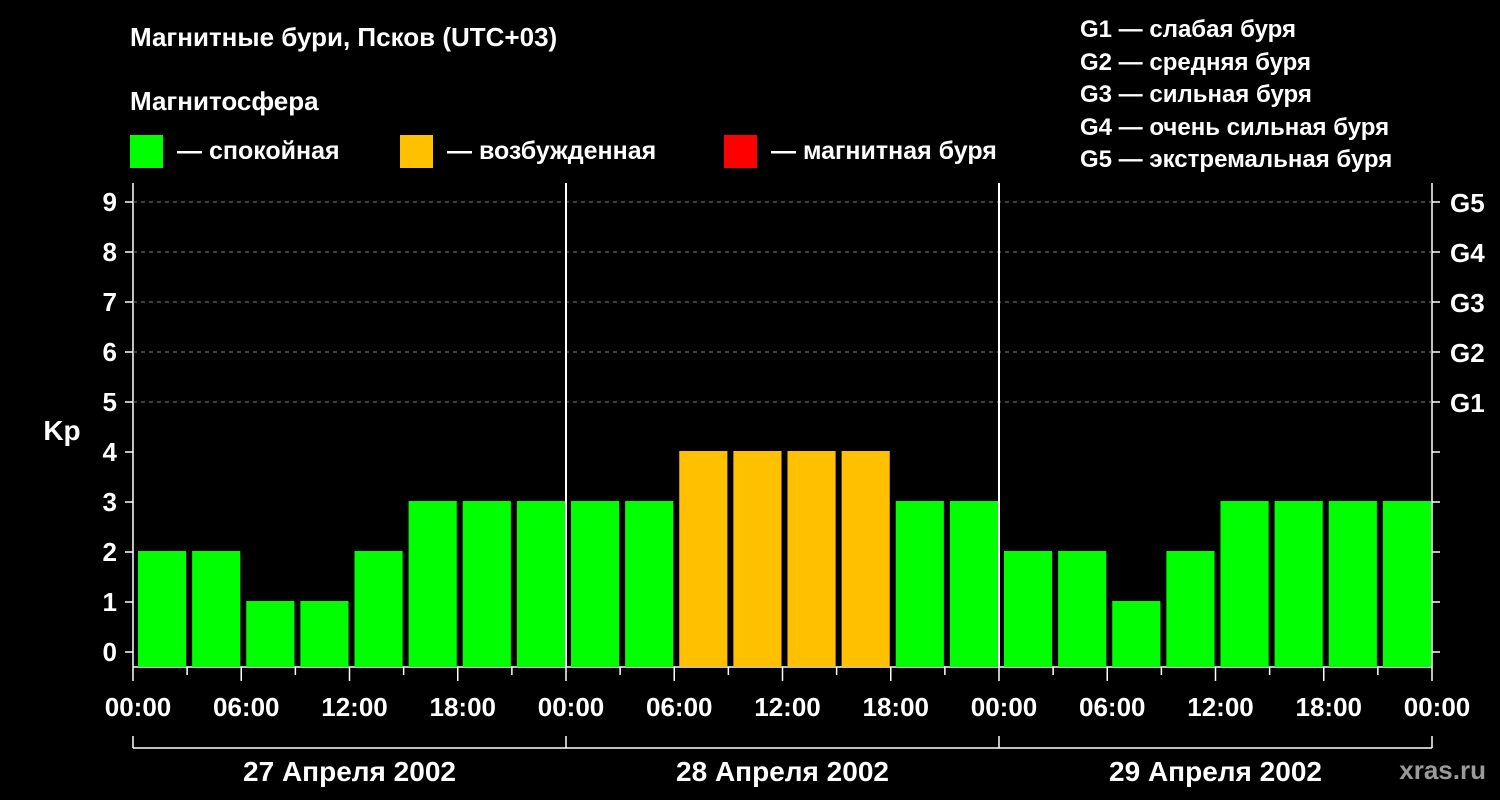 This screenshot has width=1500, height=800. Describe the element at coordinates (782, 771) in the screenshot. I see `day-label: 28 Апреля 2002` at that location.